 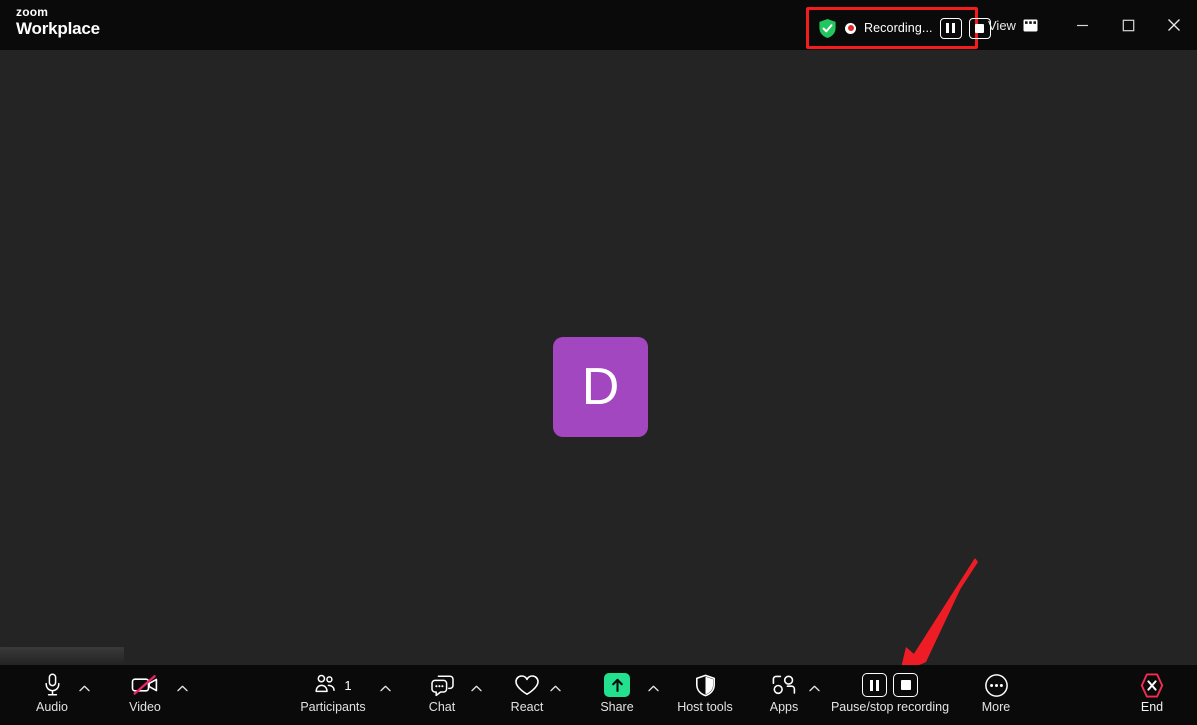 I want to click on toolbar-label-chat: Chat, so click(x=442, y=707).